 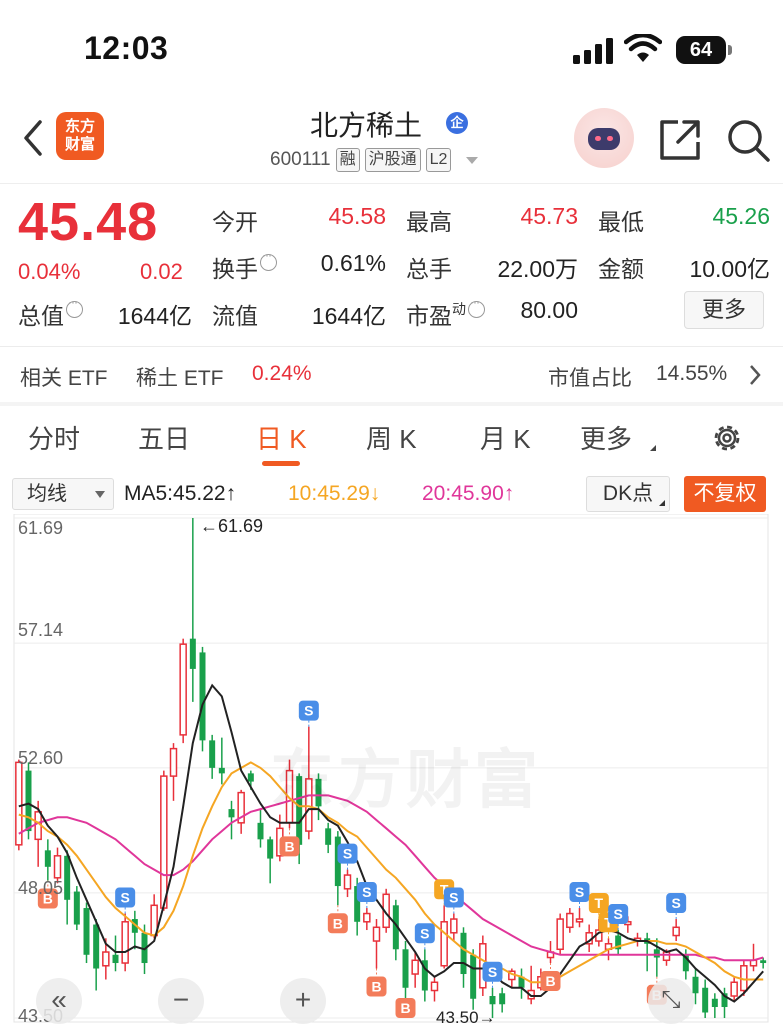 I want to click on app-logo: 东方 财富, so click(x=80, y=136).